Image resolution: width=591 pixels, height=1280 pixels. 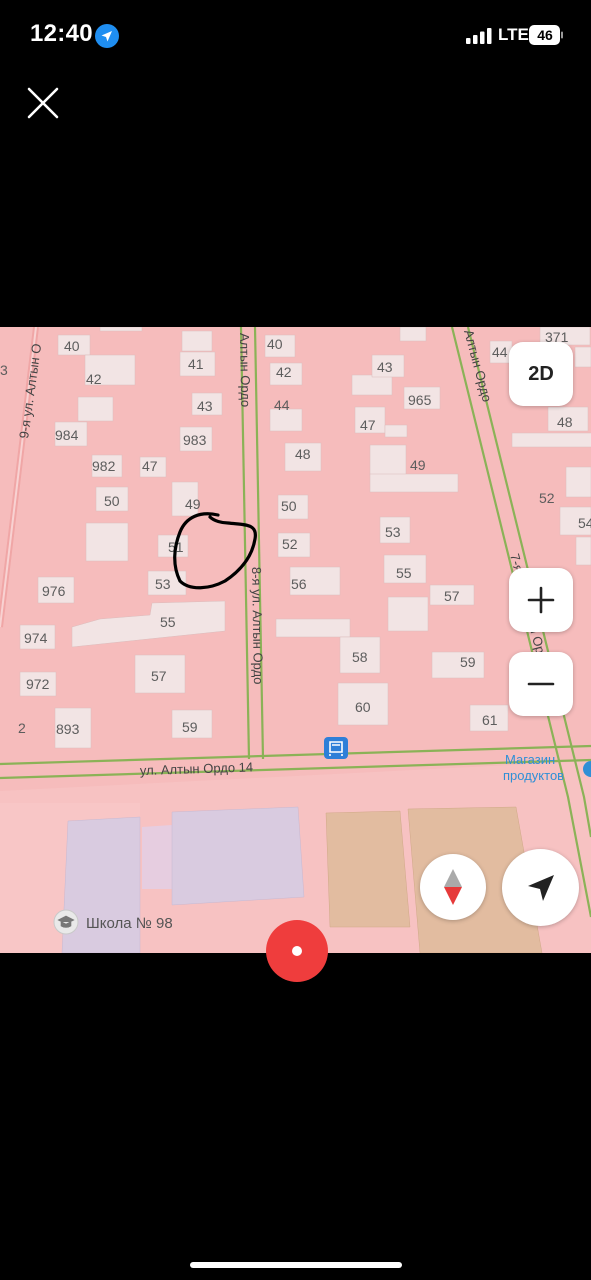 What do you see at coordinates (257, 626) in the screenshot?
I see `street-label-8: 8-я ул. Алтын Ордо` at bounding box center [257, 626].